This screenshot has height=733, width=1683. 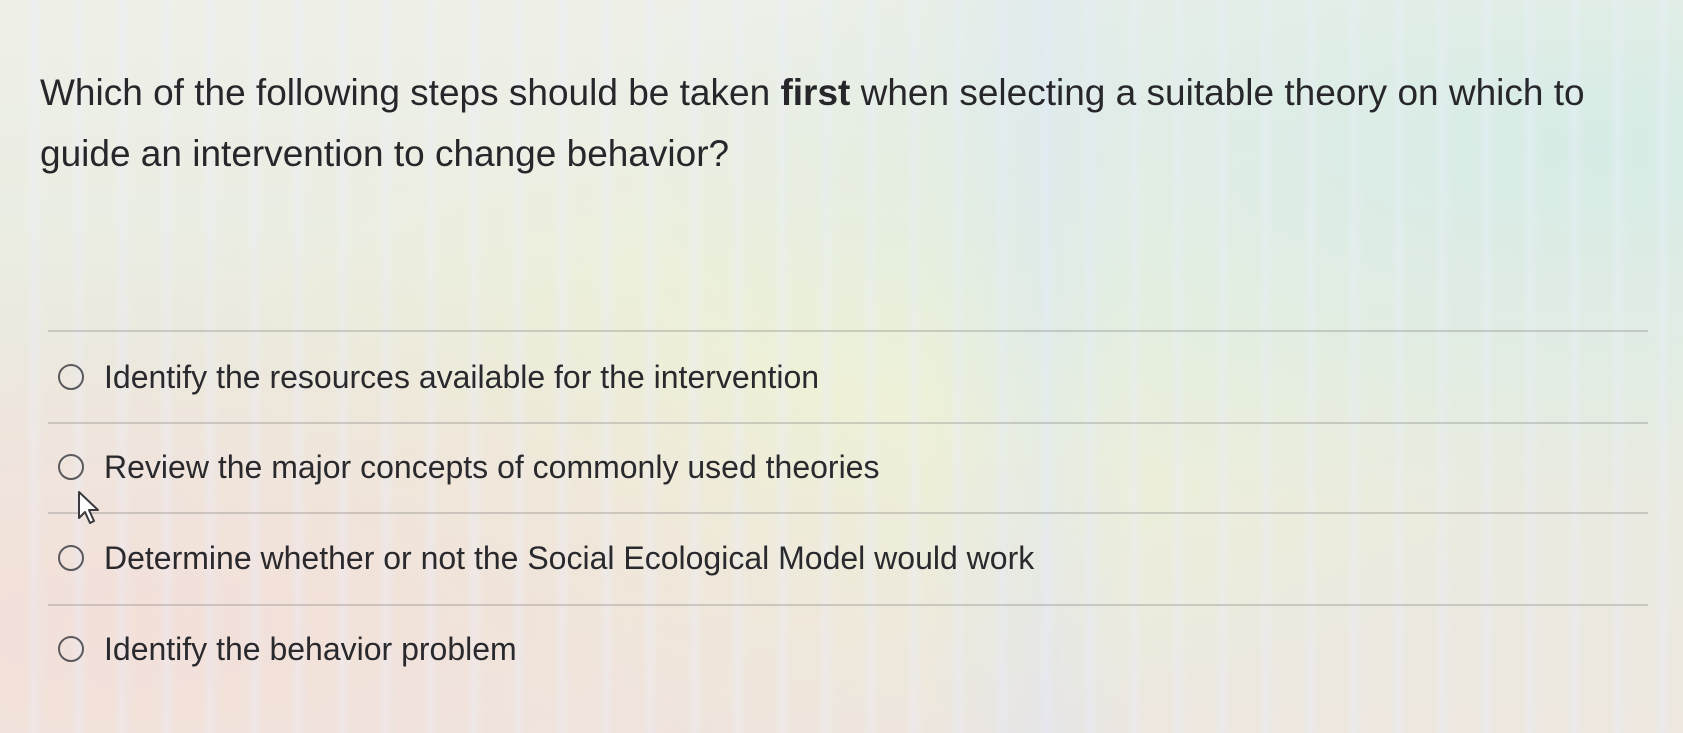 I want to click on question-emphasis: first, so click(x=815, y=92).